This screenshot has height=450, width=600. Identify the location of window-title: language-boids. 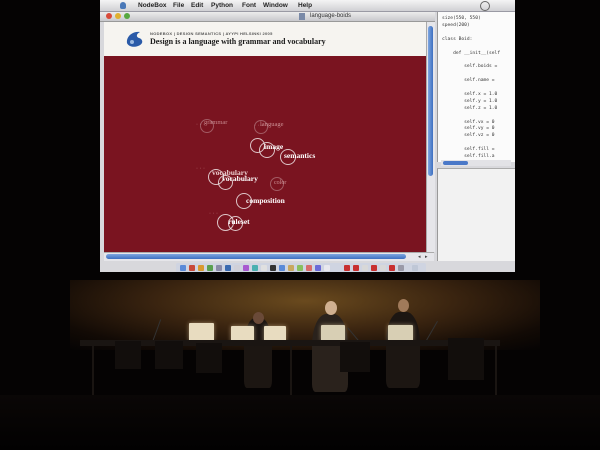
(331, 16).